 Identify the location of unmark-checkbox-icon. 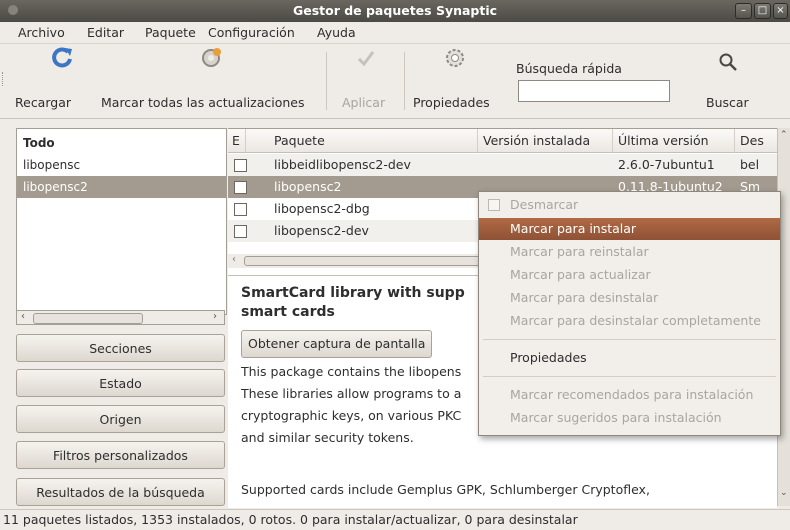
(494, 205).